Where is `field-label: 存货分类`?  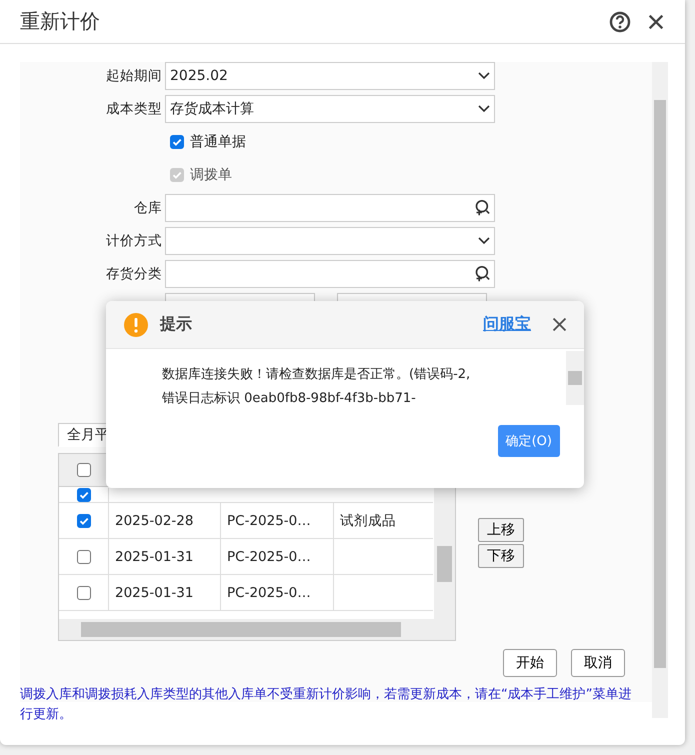
field-label: 存货分类 is located at coordinates (134, 274).